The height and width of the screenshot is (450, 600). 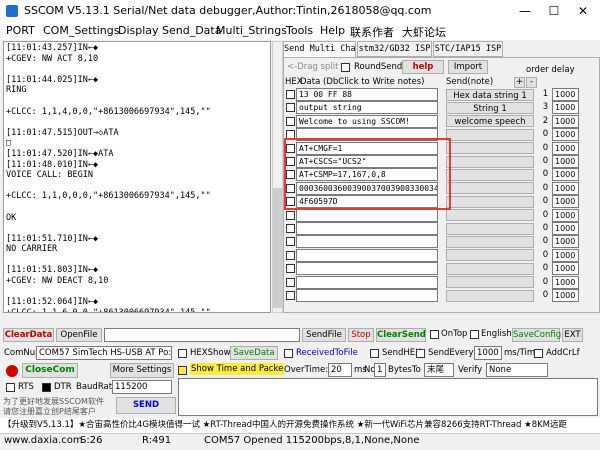 I want to click on dtr-checkbox, so click(x=46, y=387).